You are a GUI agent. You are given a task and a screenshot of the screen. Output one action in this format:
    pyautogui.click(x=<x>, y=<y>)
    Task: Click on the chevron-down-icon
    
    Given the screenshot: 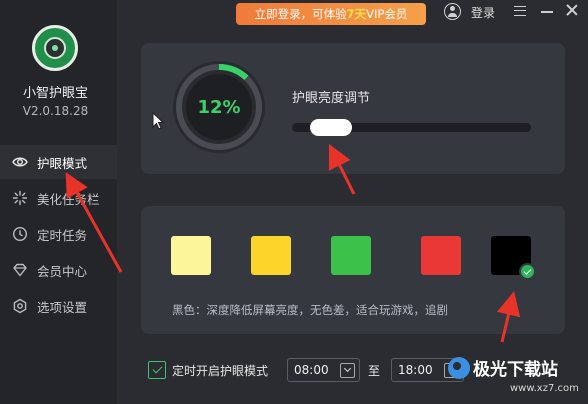 What is the action you would take?
    pyautogui.click(x=347, y=370)
    